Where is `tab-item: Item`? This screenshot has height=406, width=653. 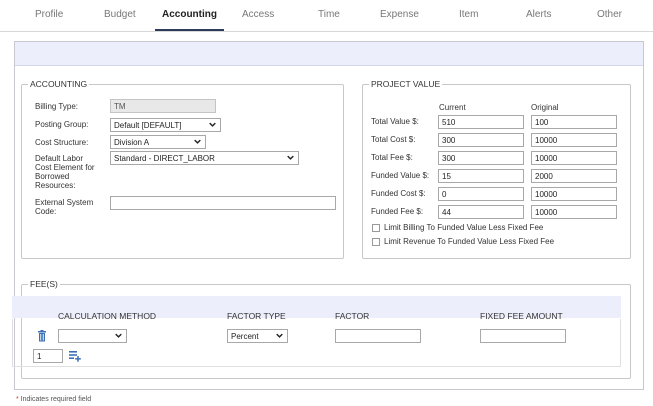
tab-item: Item is located at coordinates (468, 14).